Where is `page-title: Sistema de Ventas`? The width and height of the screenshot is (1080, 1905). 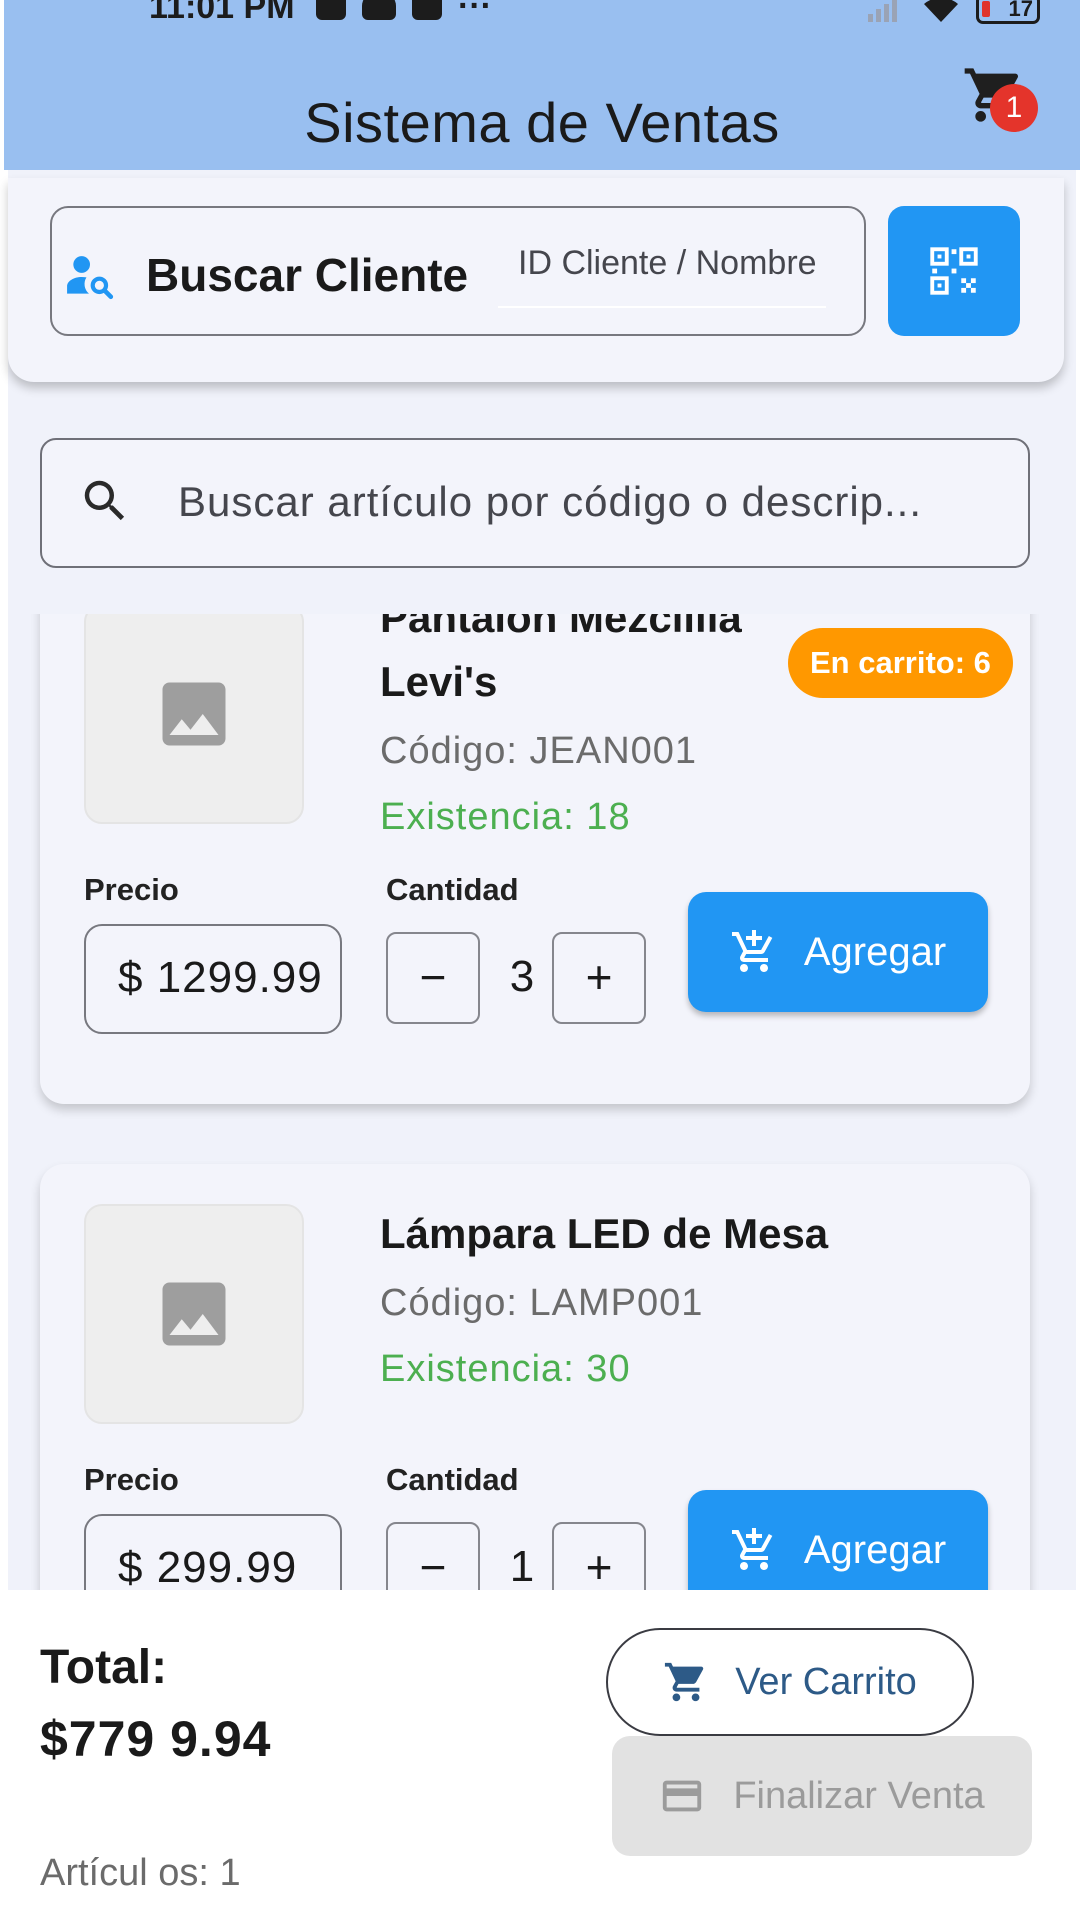
page-title: Sistema de Ventas is located at coordinates (542, 122).